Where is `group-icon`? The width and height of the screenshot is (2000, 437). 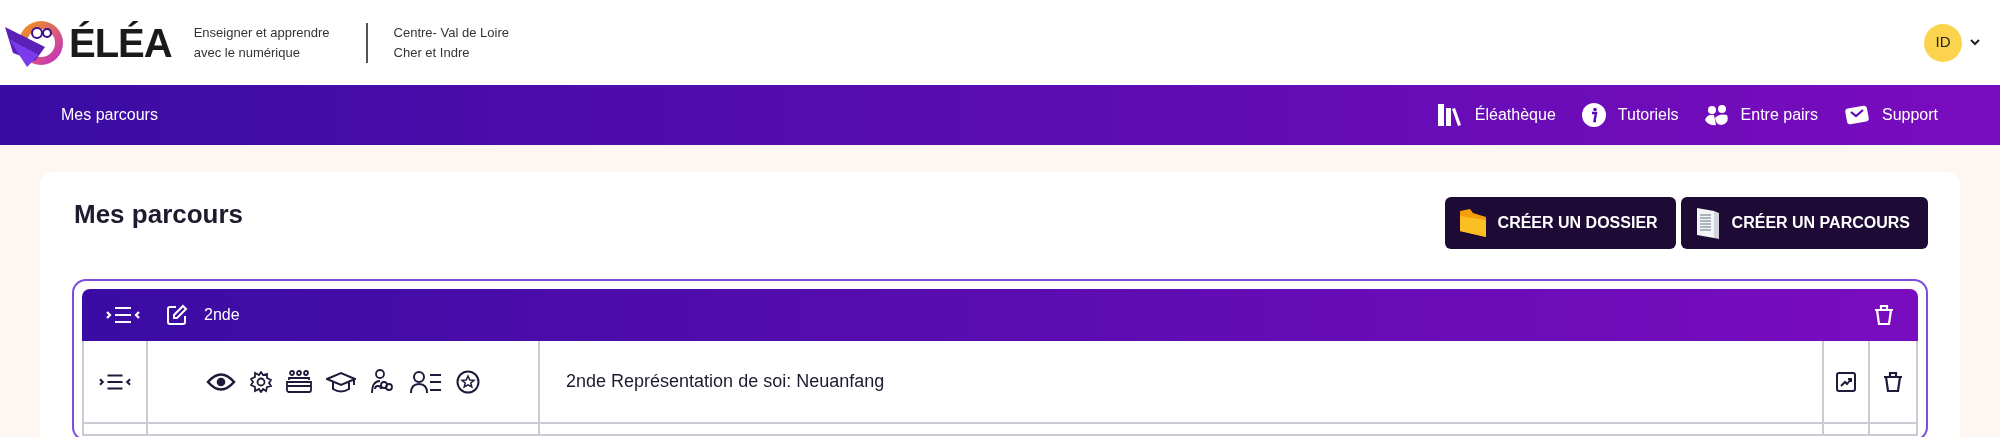
group-icon is located at coordinates (299, 381).